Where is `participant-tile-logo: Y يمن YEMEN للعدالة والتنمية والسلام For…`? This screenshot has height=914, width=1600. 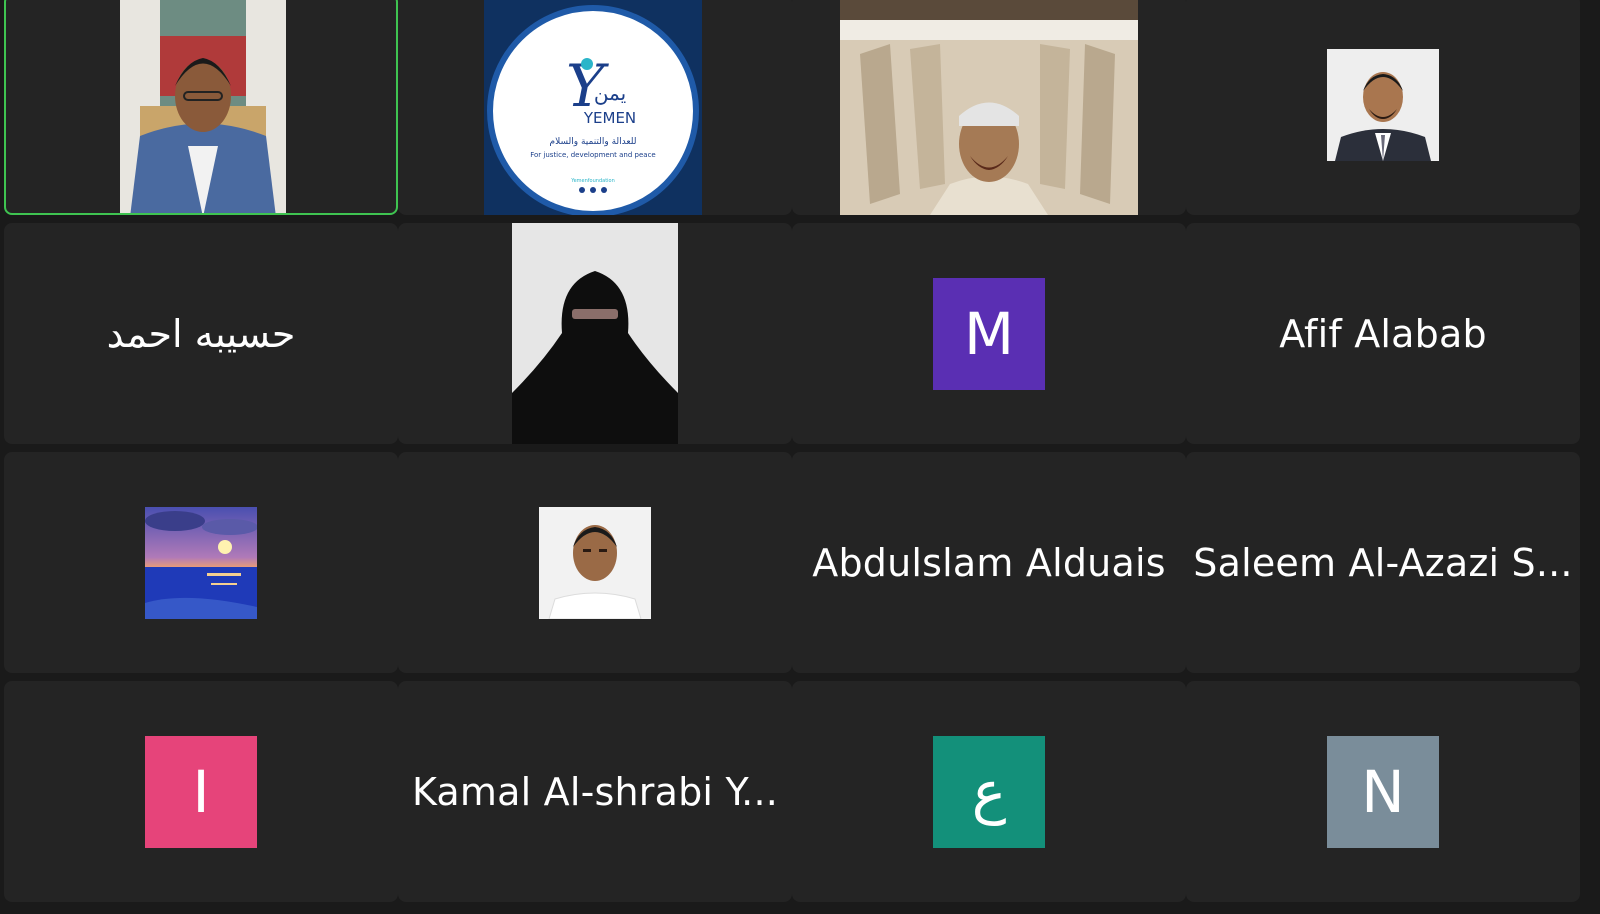
participant-tile-logo: Y يمن YEMEN للعدالة والتنمية والسلام For… is located at coordinates (595, 107).